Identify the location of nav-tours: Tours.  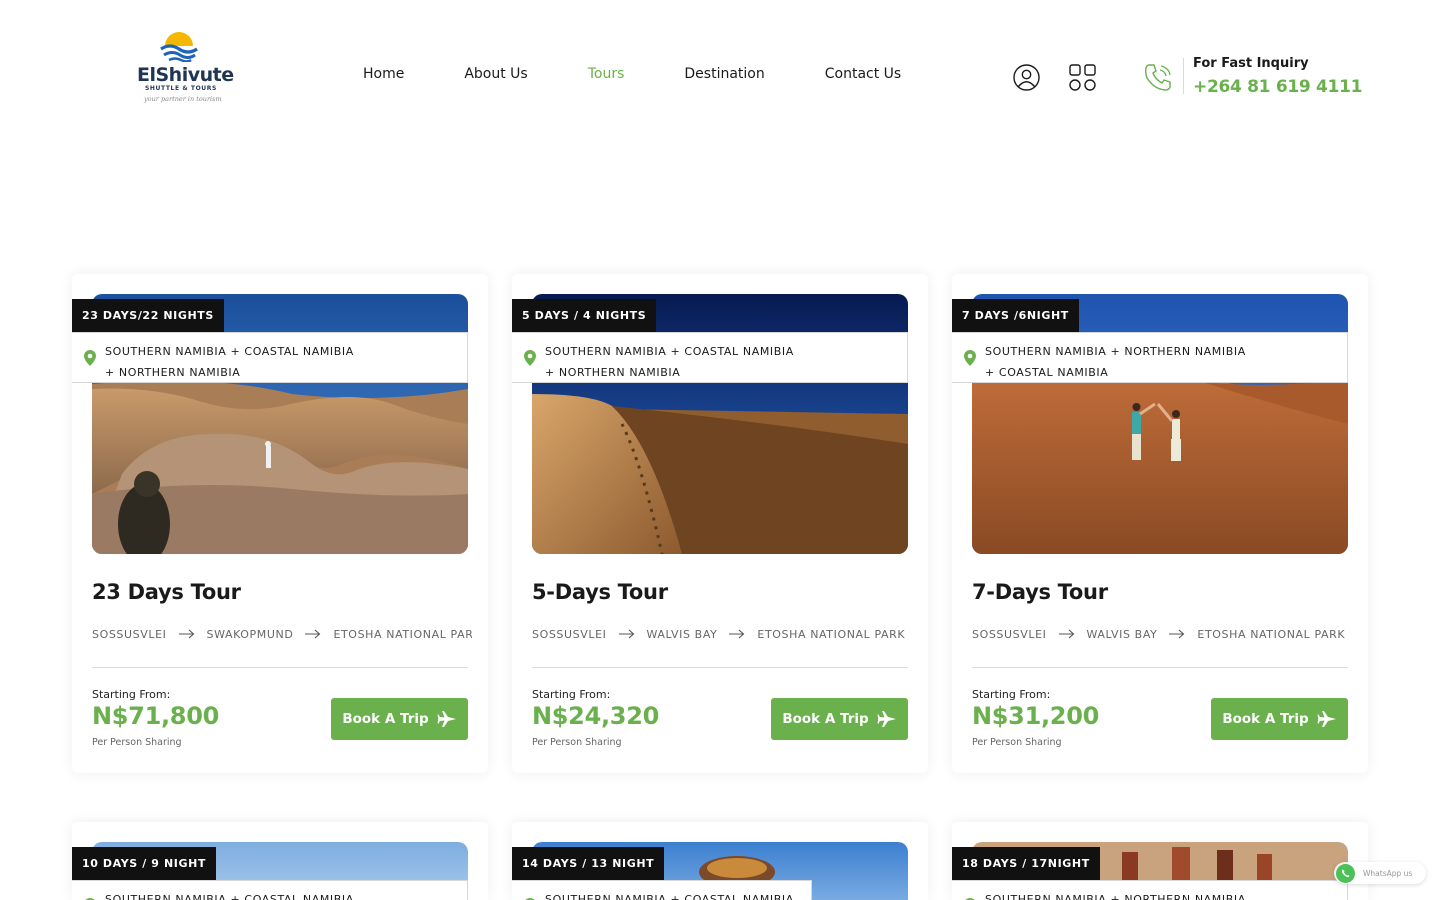
(606, 77).